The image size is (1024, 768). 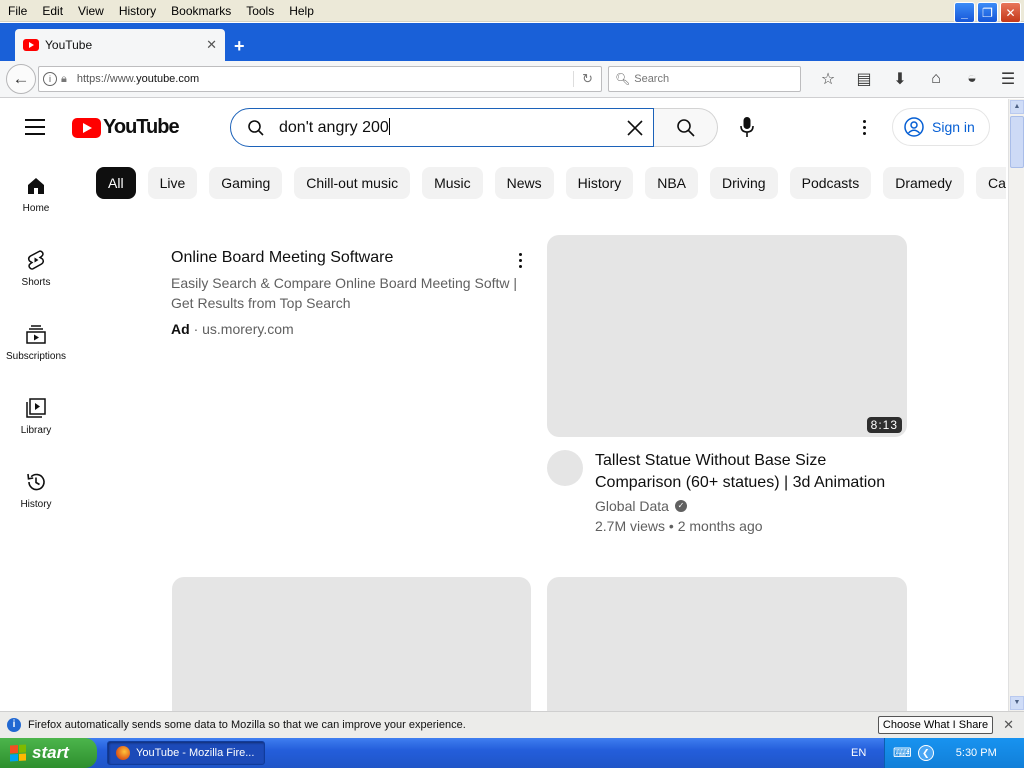 What do you see at coordinates (35, 127) in the screenshot?
I see `guide-menu-icon` at bounding box center [35, 127].